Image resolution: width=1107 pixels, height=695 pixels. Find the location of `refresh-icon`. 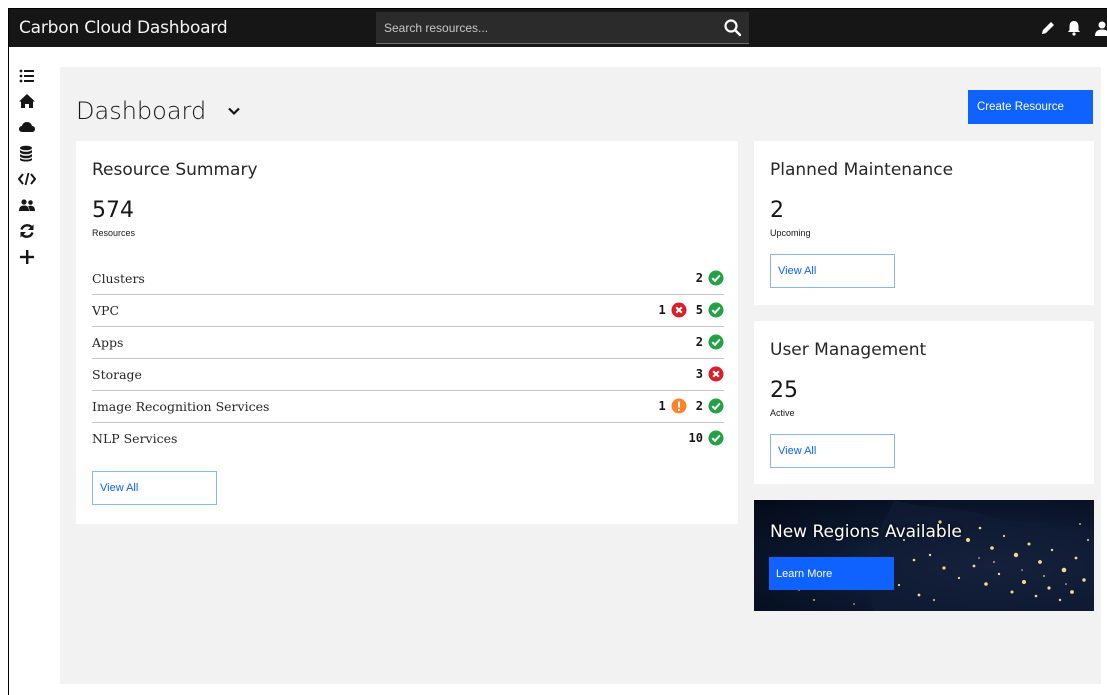

refresh-icon is located at coordinates (27, 231).